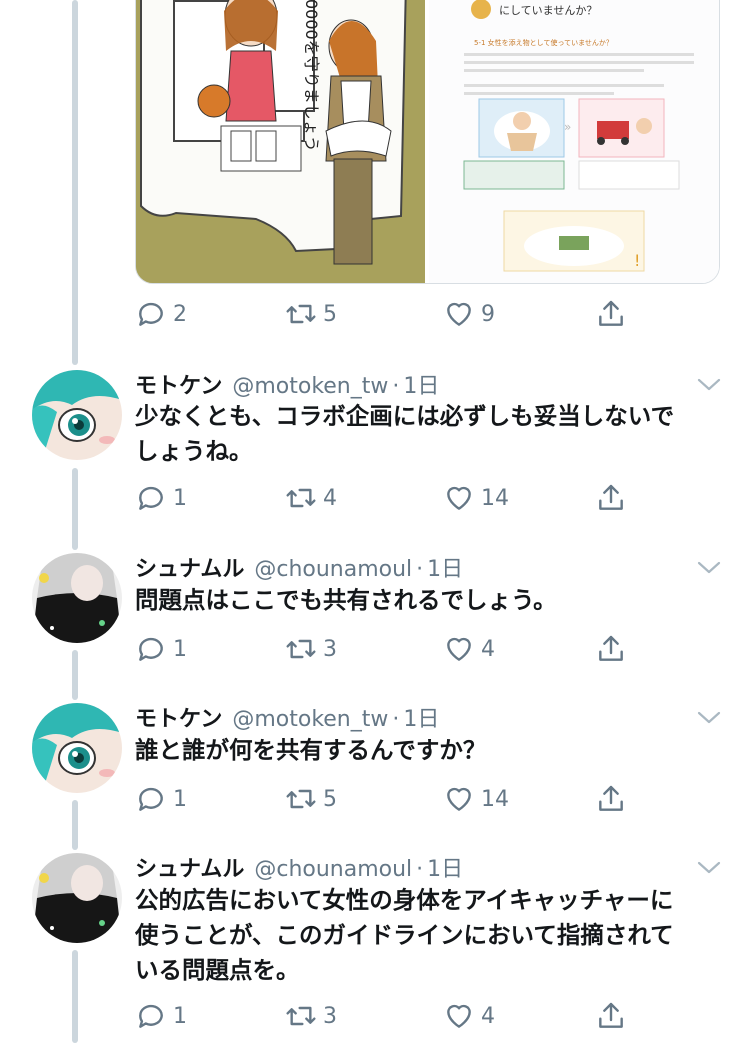  I want to click on guideline-document-page: にしていませんか？ 5-1 女性を添え物として使っていませんか？ » !, so click(574, 141).